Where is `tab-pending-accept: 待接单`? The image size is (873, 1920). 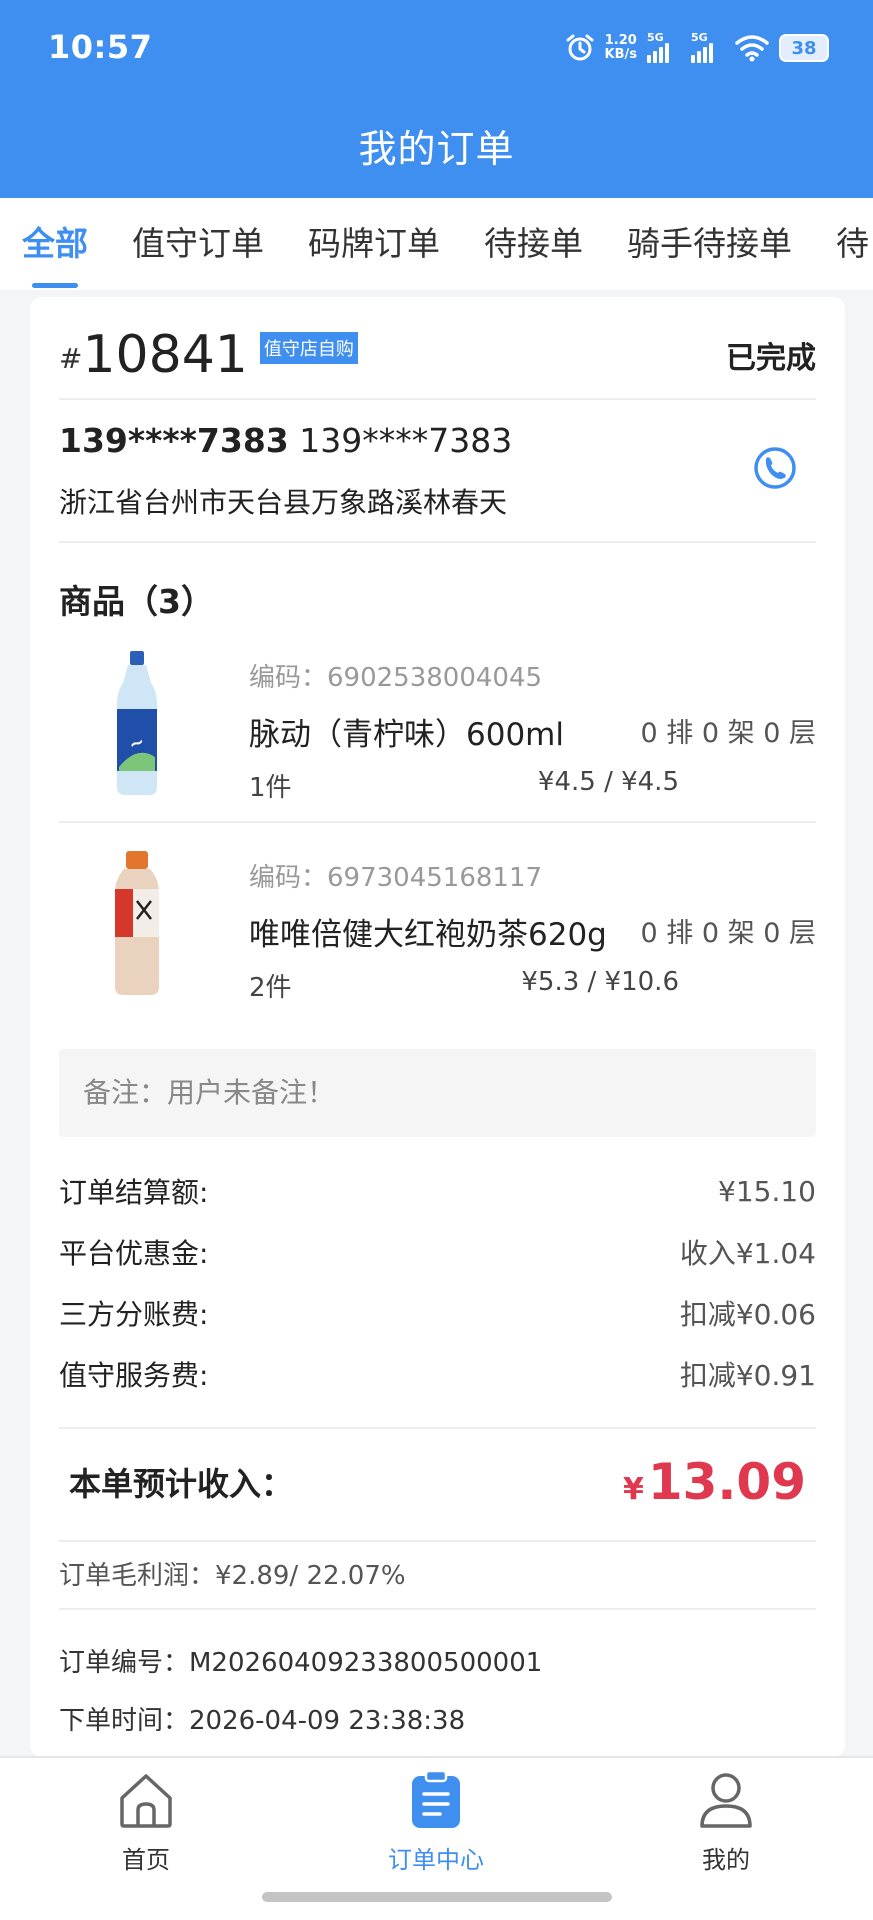
tab-pending-accept: 待接单 is located at coordinates (533, 244).